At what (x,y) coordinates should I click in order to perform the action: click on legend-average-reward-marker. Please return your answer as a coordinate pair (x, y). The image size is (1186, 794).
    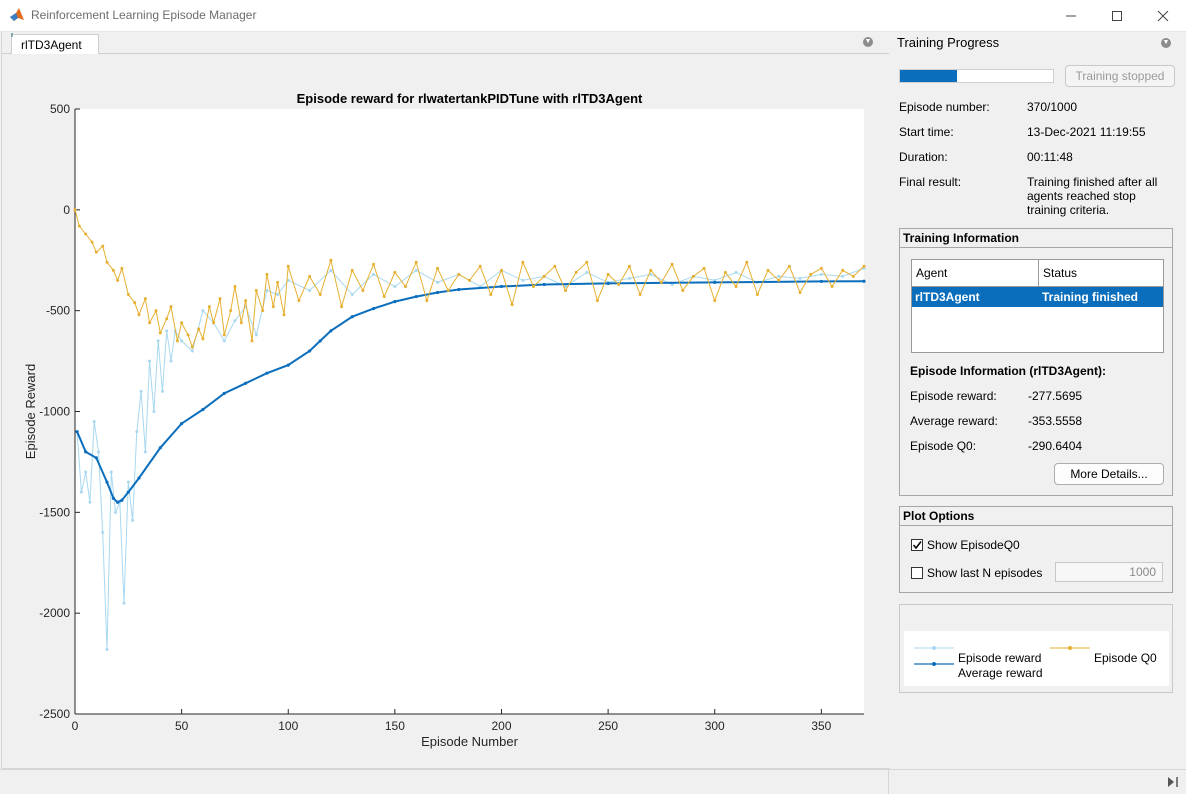
    Looking at the image, I should click on (934, 664).